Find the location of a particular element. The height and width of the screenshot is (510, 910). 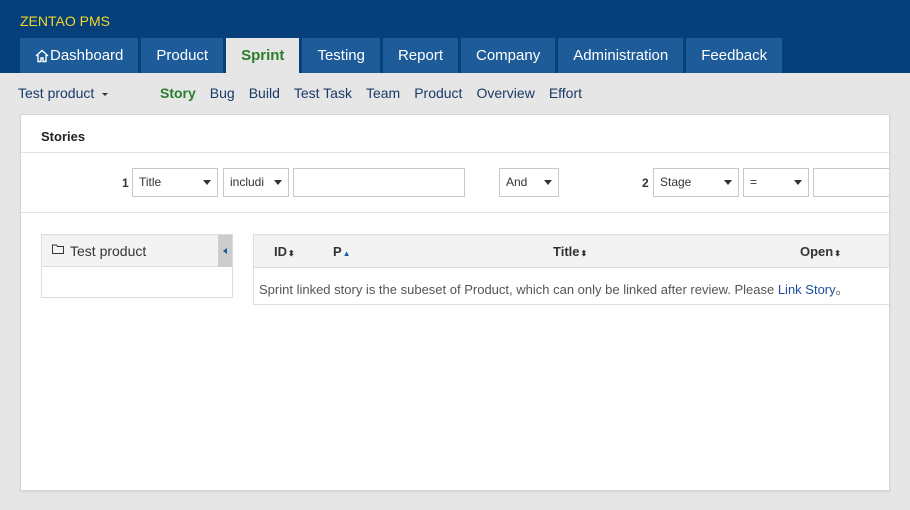

column-id: ID⬍ is located at coordinates (284, 251).